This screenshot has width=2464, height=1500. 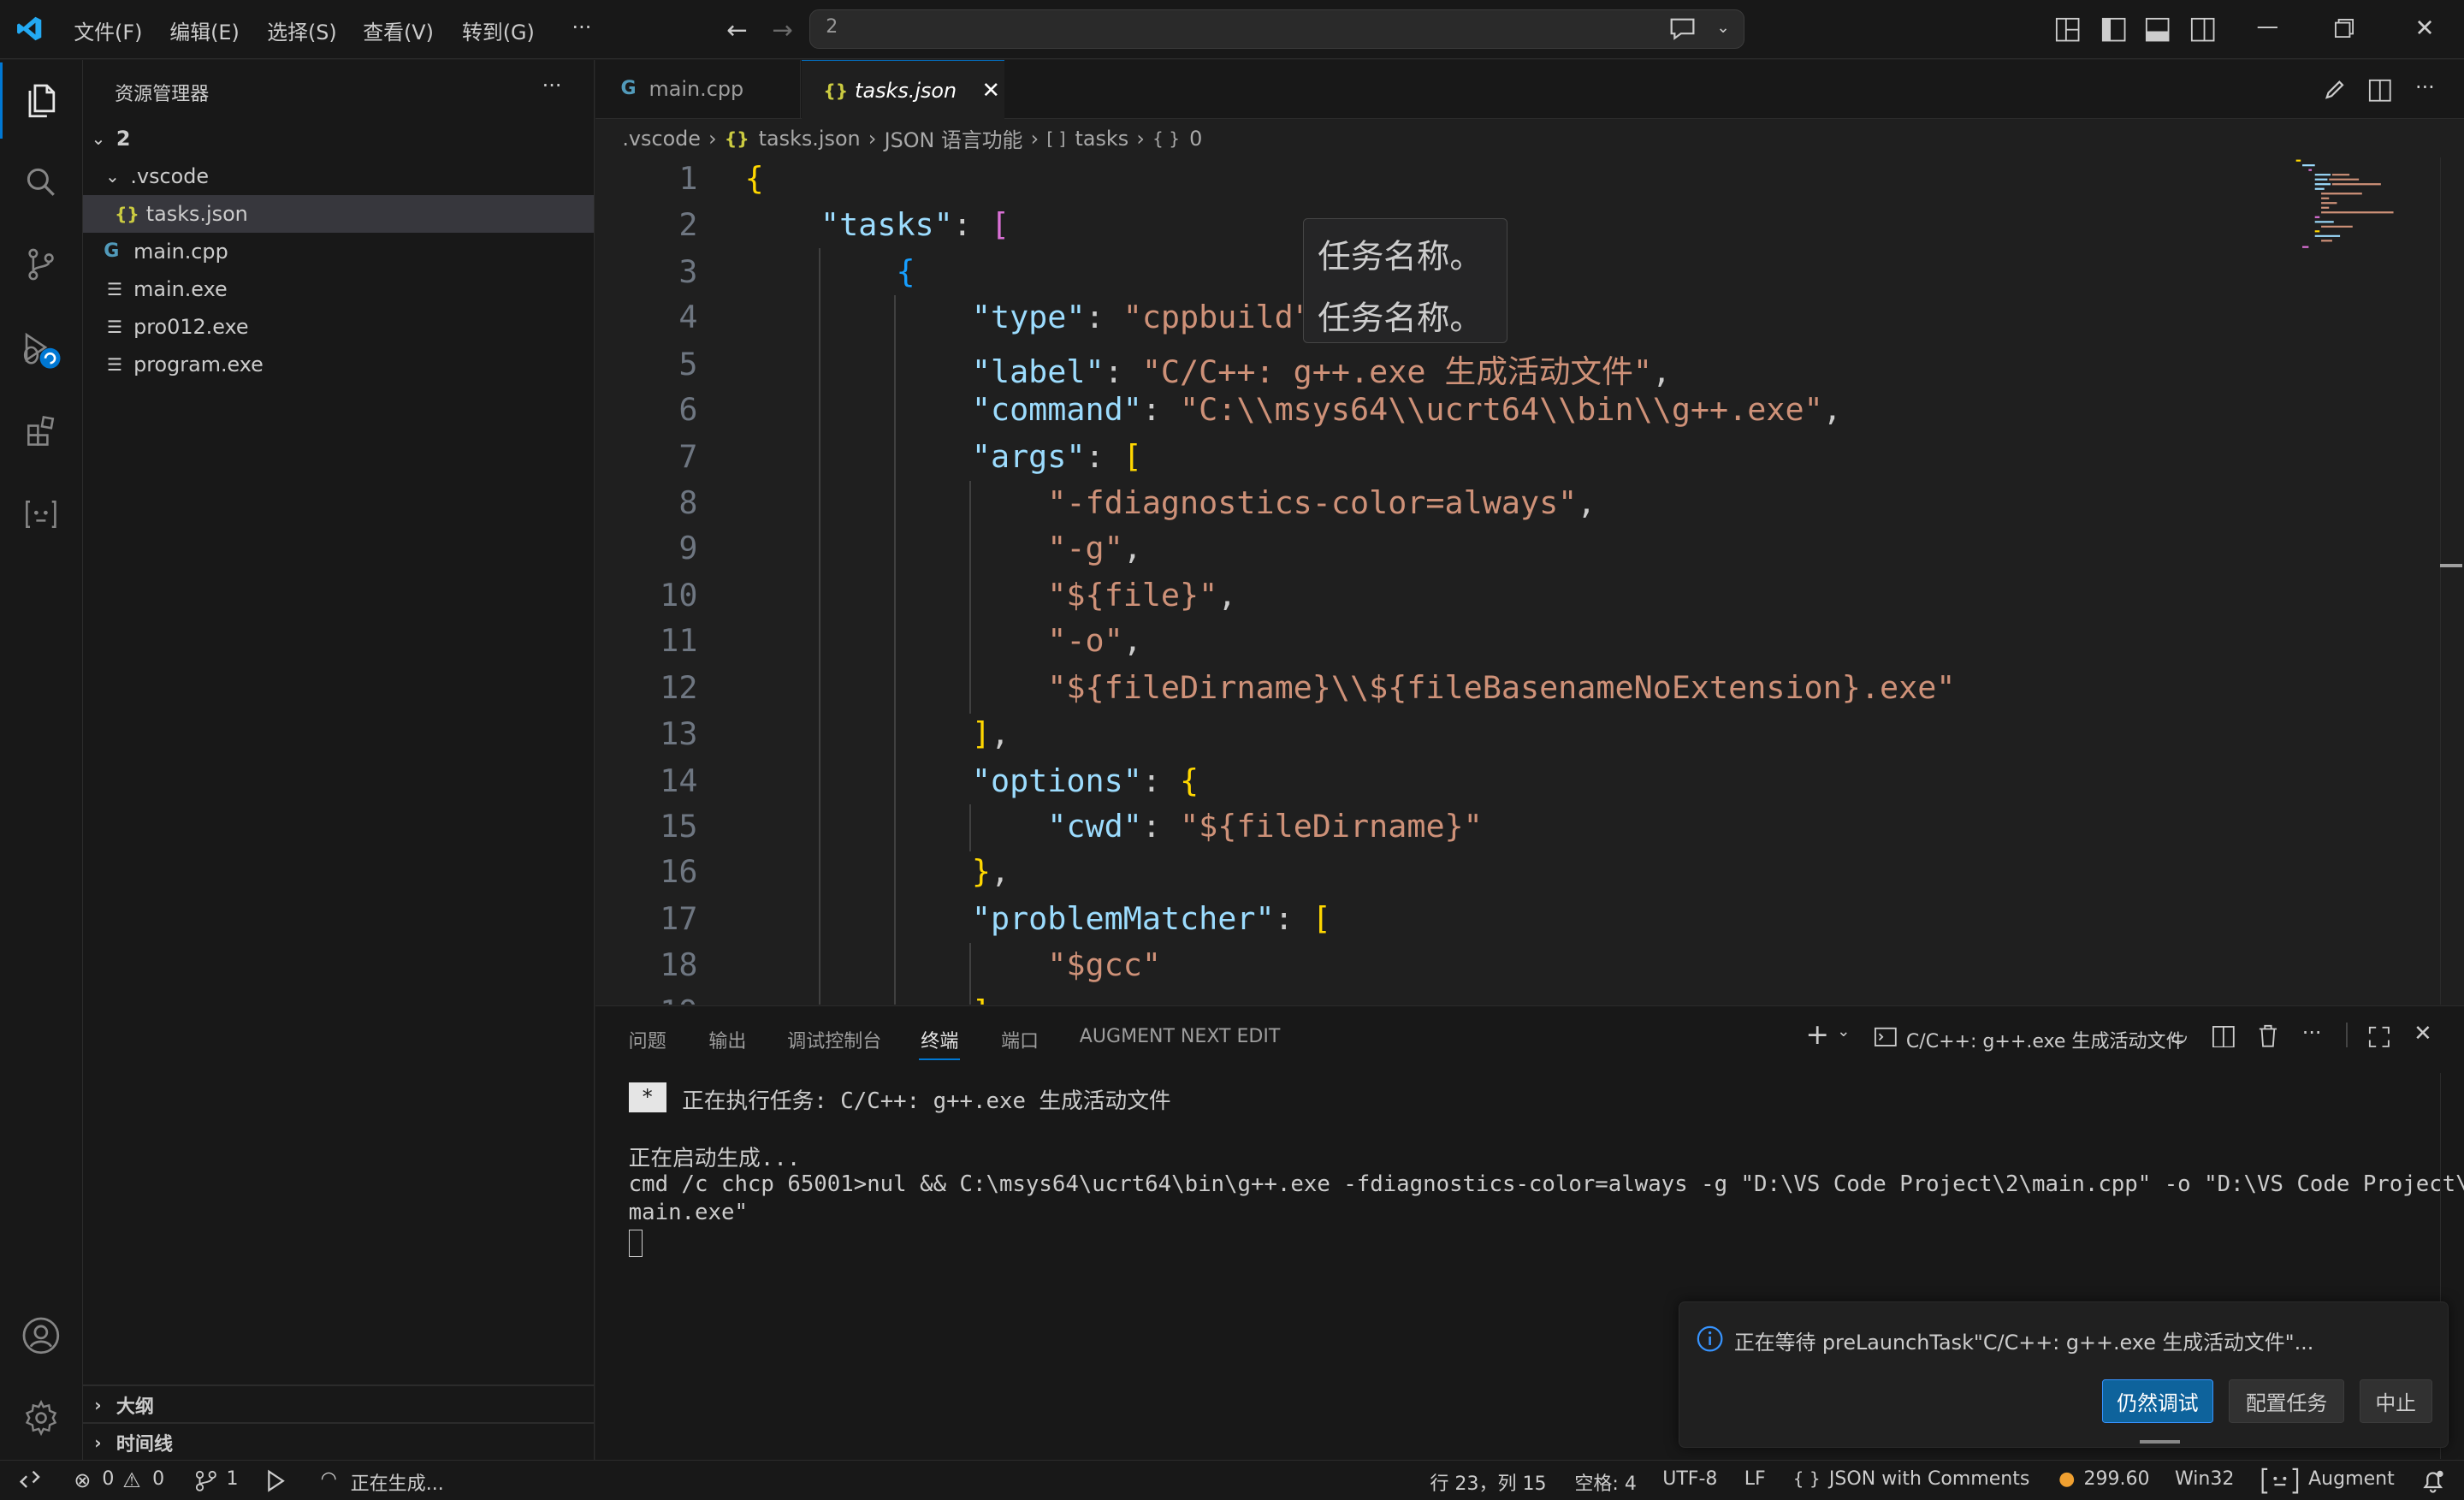 I want to click on ports-count: 1, so click(x=232, y=1479).